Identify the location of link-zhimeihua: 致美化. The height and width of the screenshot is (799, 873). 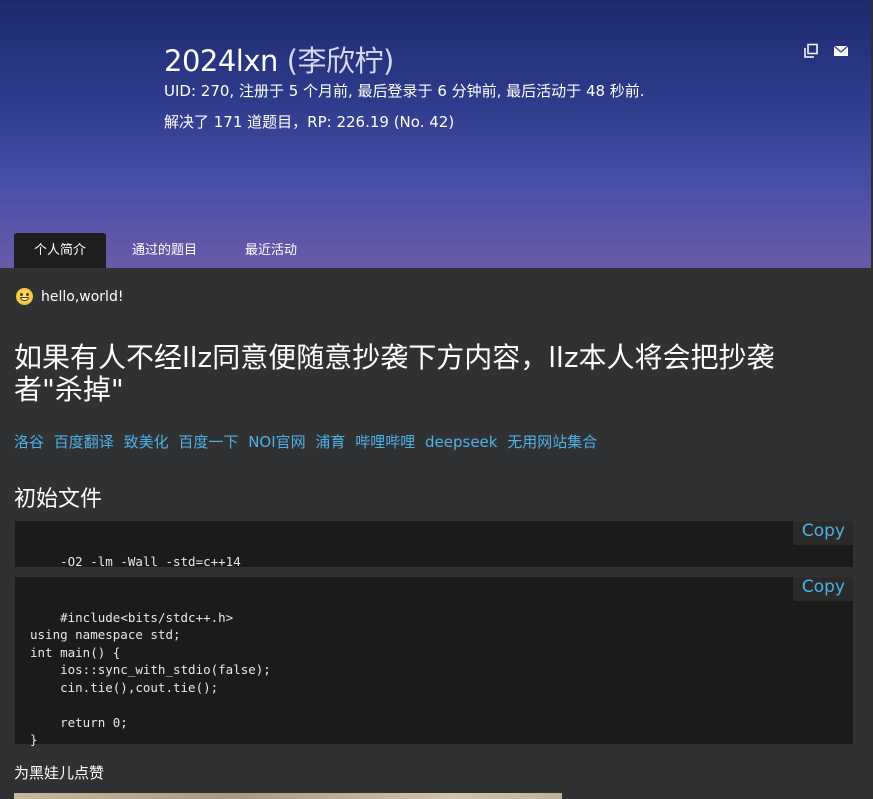
(146, 442).